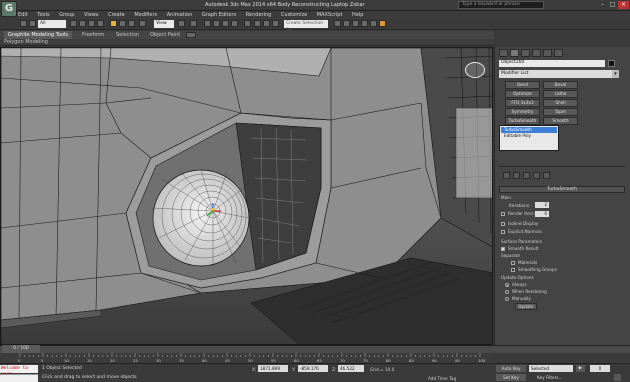  What do you see at coordinates (522, 103) in the screenshot?
I see `modifier-button-ffd: FFD 3x3x3` at bounding box center [522, 103].